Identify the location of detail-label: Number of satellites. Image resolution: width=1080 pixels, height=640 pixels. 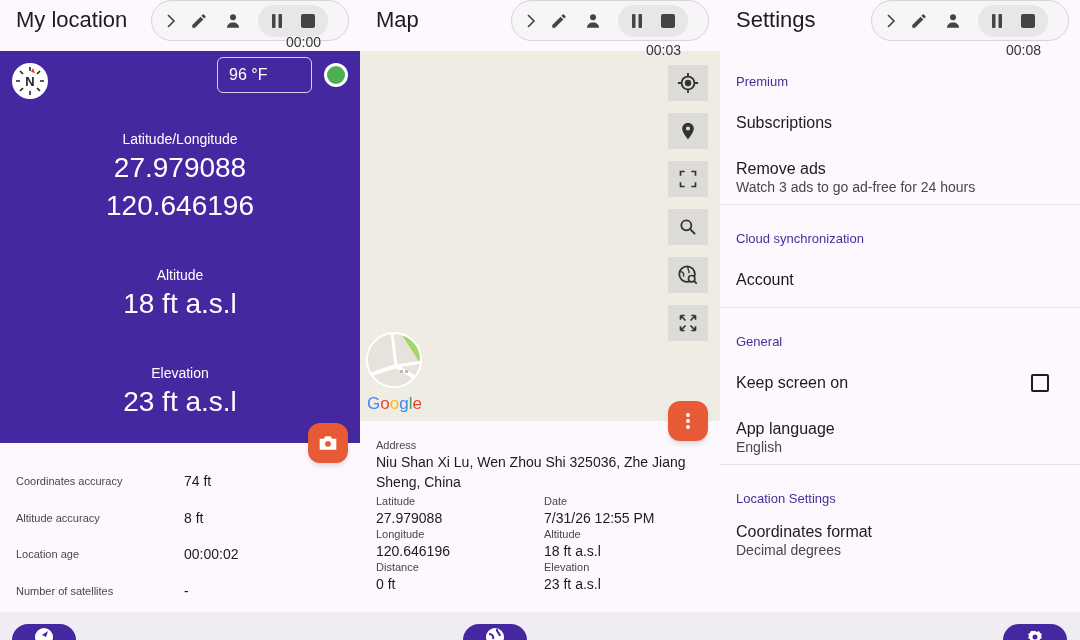
(65, 592).